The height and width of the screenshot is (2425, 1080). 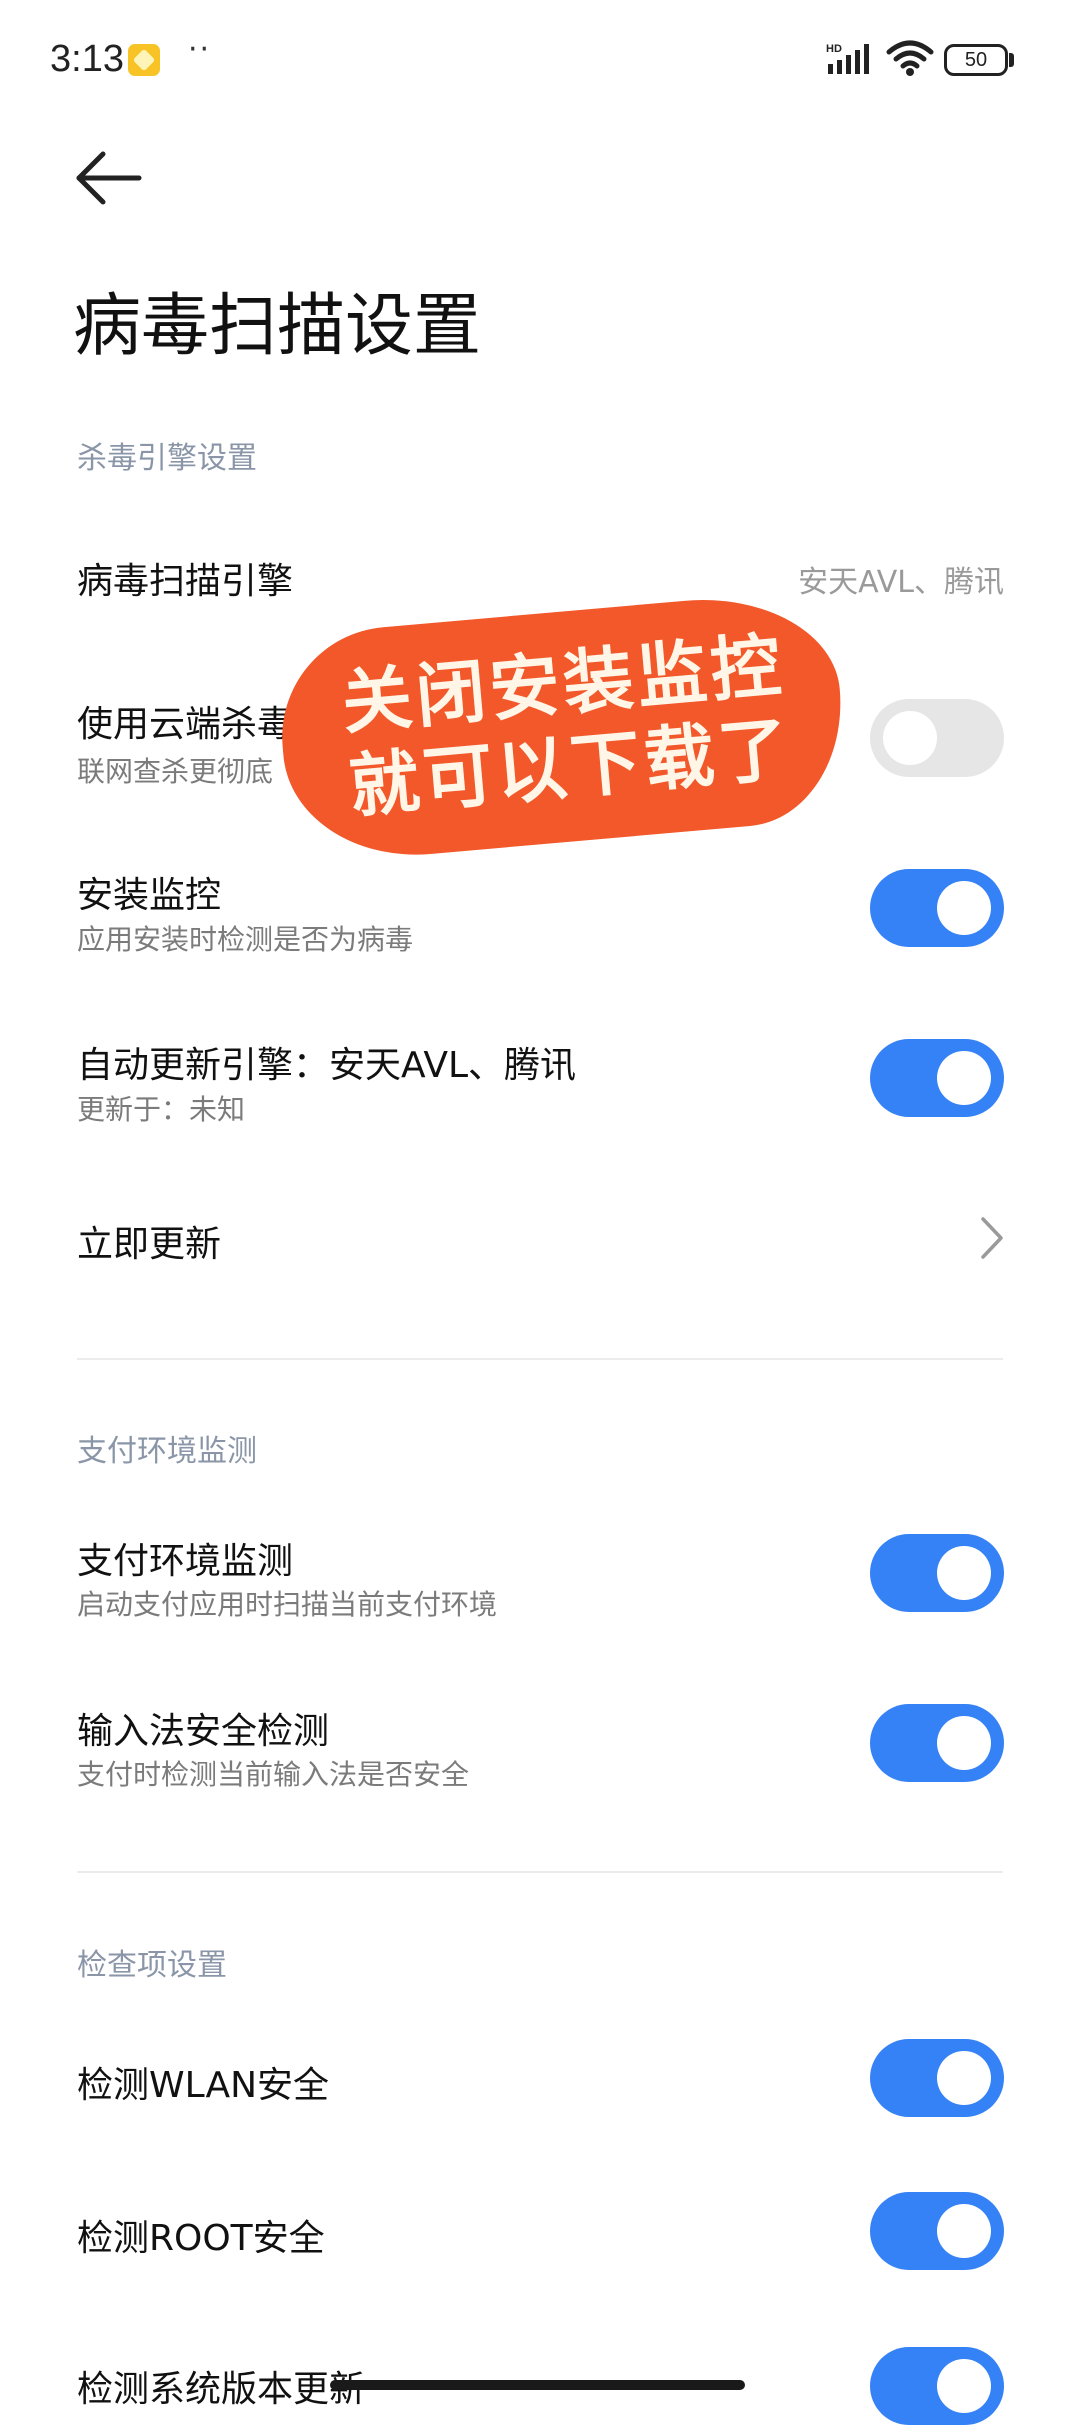 I want to click on cloud-scan-toggle, so click(x=937, y=738).